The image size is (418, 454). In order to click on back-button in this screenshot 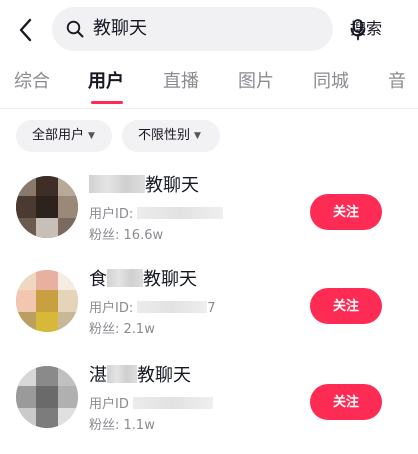, I will do `click(25, 30)`.